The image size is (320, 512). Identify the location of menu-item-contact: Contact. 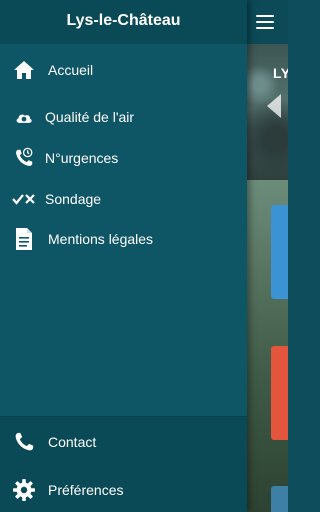
(123, 442).